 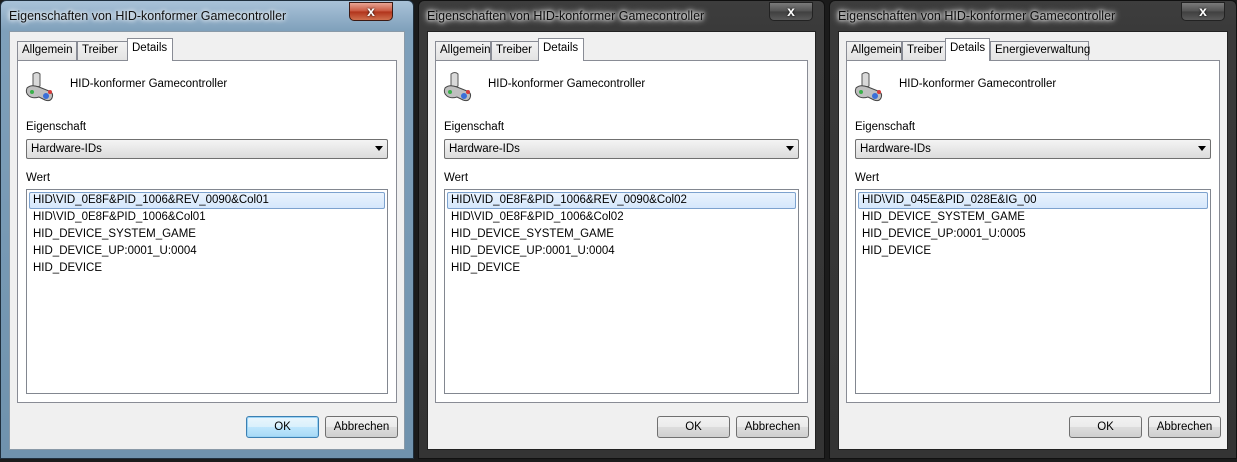 I want to click on list-item: HID_DEVICE_UP:0001_U:0005, so click(x=1033, y=234).